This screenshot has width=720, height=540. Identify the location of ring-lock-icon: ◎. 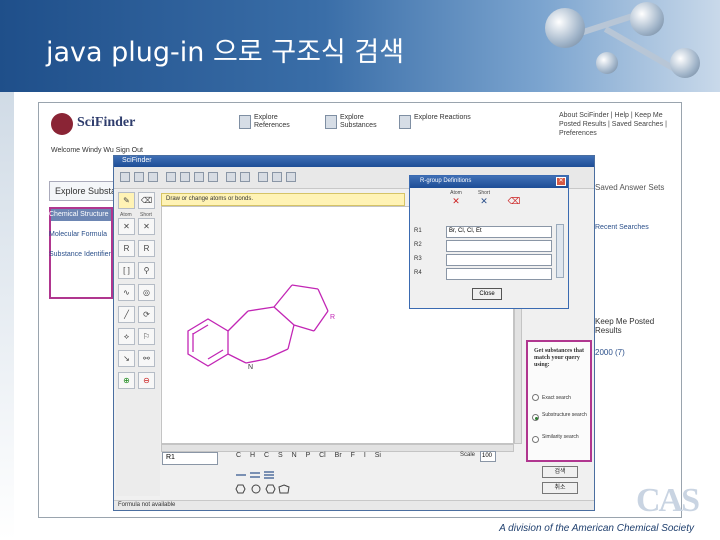
(146, 292).